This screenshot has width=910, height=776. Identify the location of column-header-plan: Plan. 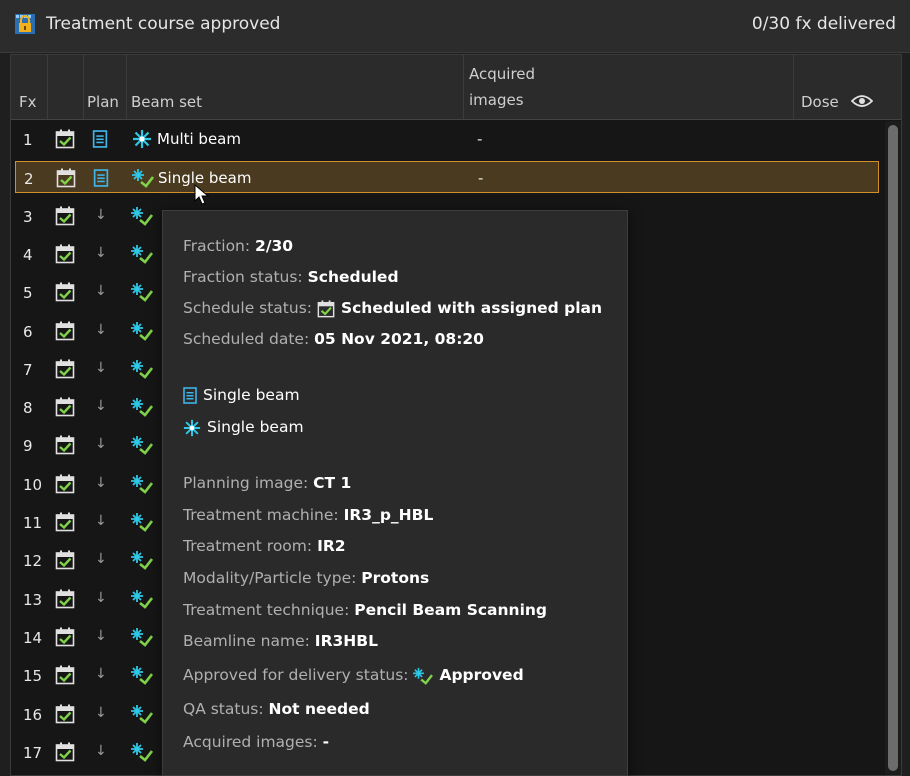
(103, 102).